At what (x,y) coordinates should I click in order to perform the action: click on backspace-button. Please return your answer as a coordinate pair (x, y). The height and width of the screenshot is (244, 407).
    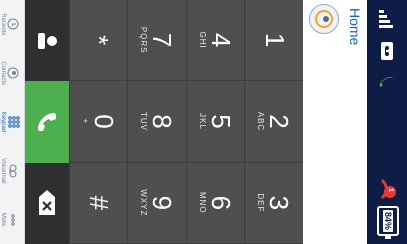
    Looking at the image, I should click on (47, 203).